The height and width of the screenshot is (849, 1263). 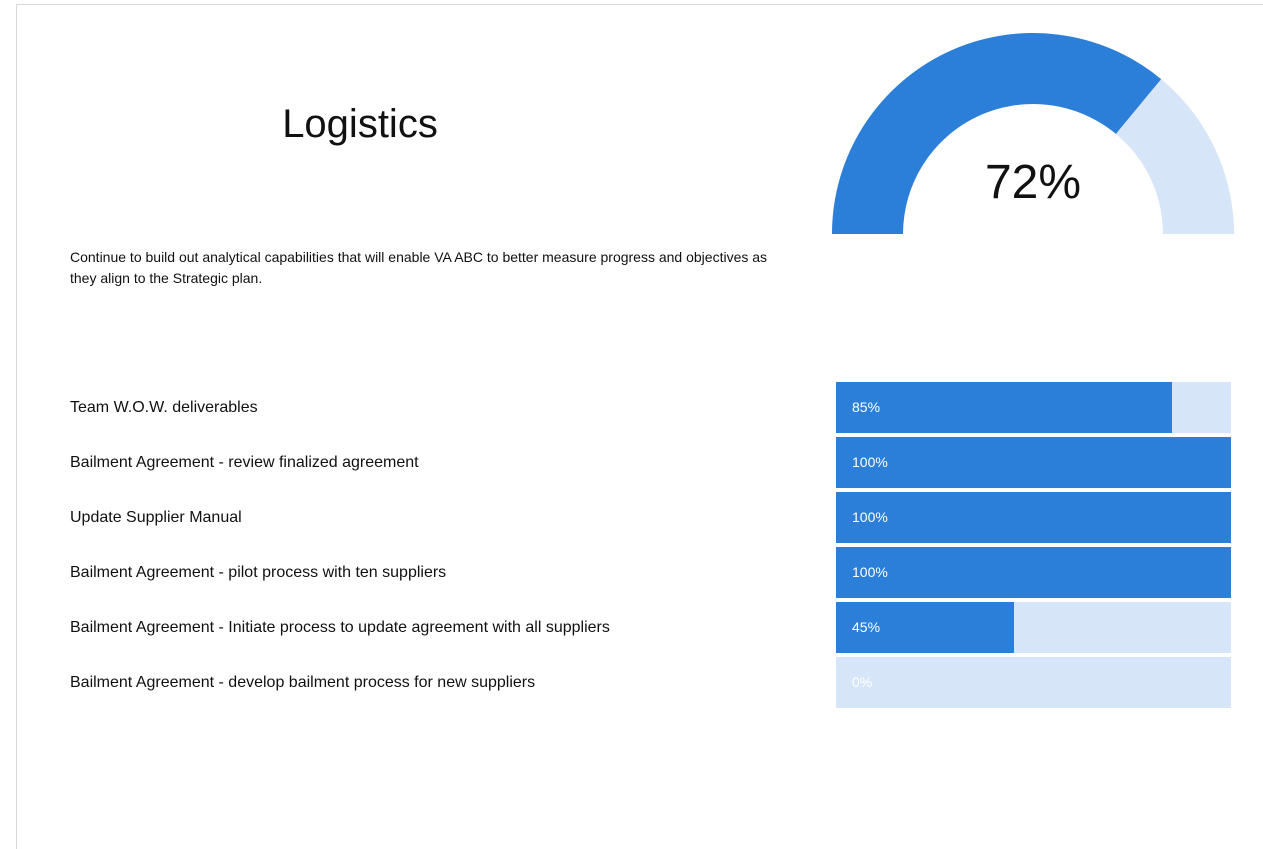 I want to click on progress-bar-track: 85%, so click(x=1033, y=407).